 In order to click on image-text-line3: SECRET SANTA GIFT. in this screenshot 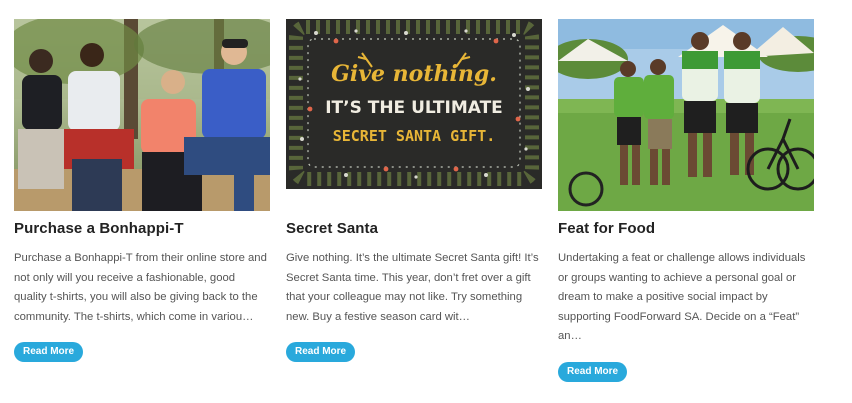, I will do `click(414, 136)`.